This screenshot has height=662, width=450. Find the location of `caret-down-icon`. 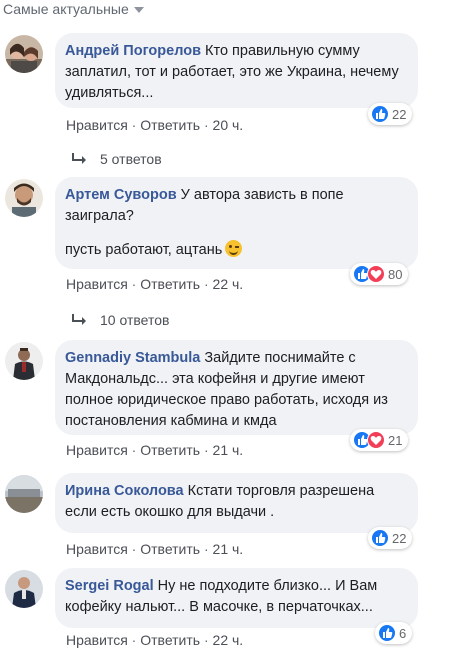

caret-down-icon is located at coordinates (138, 10).